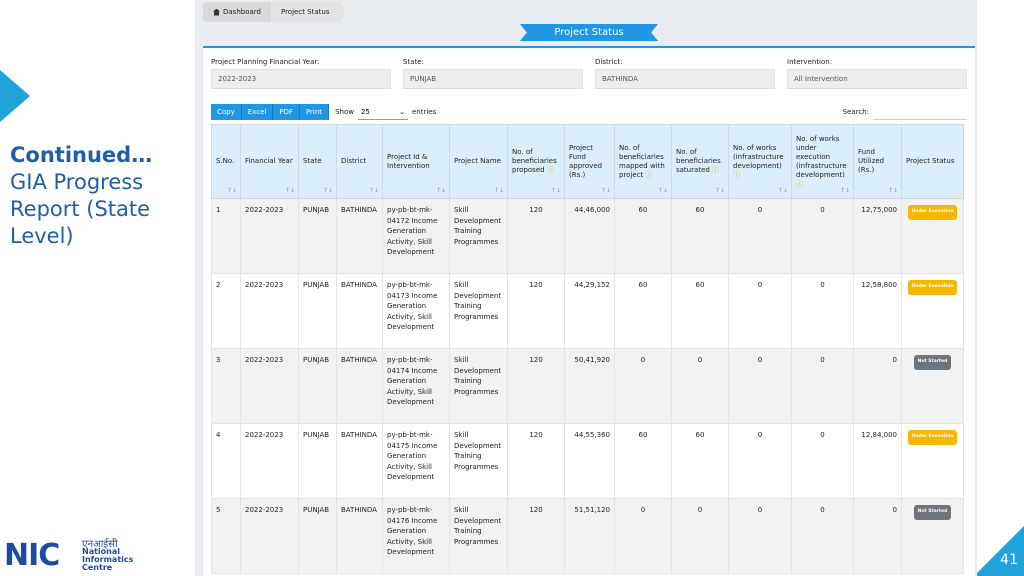 The height and width of the screenshot is (576, 1024). What do you see at coordinates (15, 96) in the screenshot?
I see `slide-arrow-decoration` at bounding box center [15, 96].